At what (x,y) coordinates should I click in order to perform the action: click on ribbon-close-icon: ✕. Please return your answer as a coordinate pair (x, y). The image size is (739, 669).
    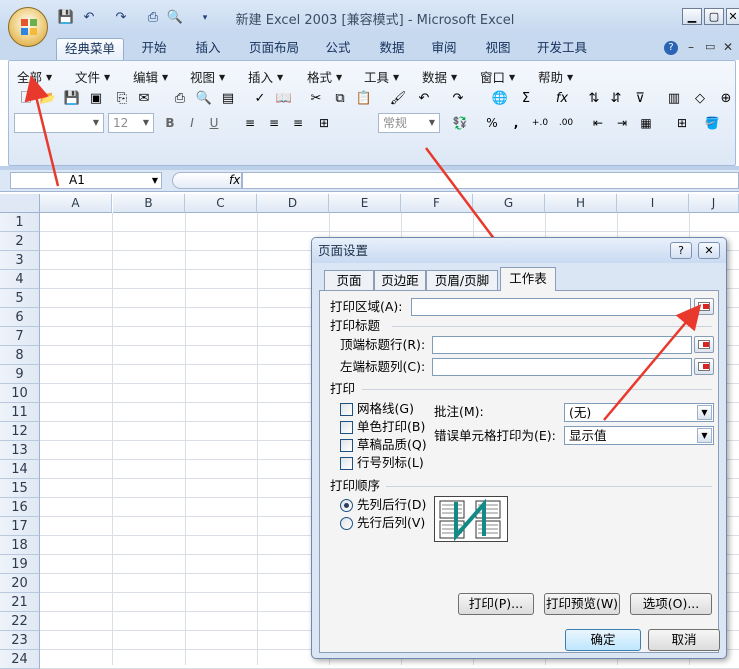
    Looking at the image, I should click on (728, 47).